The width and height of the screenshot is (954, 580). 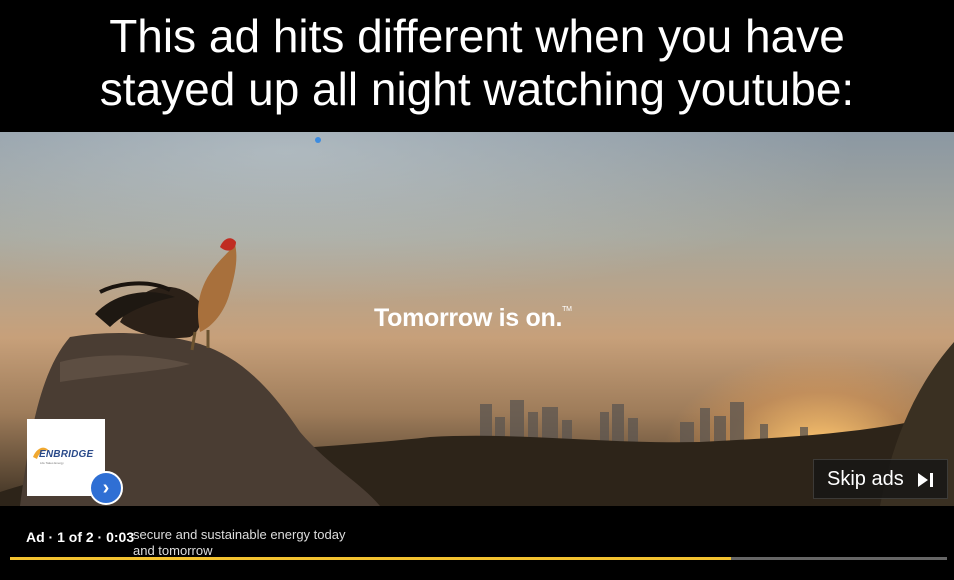 I want to click on caption-line-2: stayed up all night watching youtube:, so click(x=477, y=89).